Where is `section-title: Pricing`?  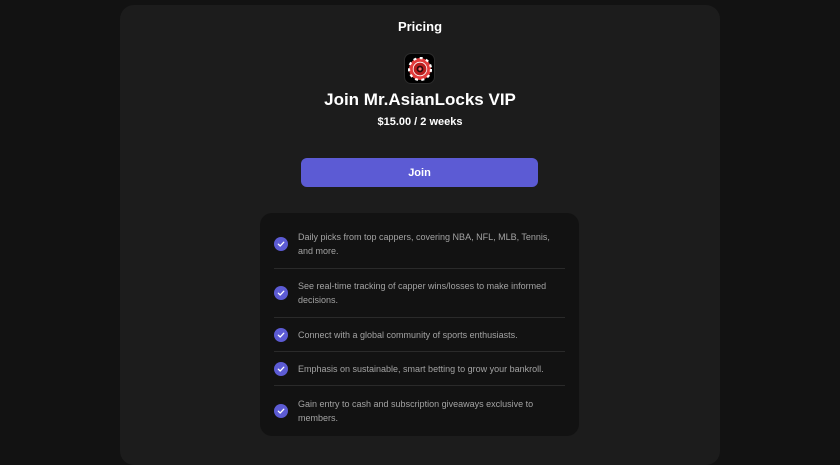 section-title: Pricing is located at coordinates (420, 26).